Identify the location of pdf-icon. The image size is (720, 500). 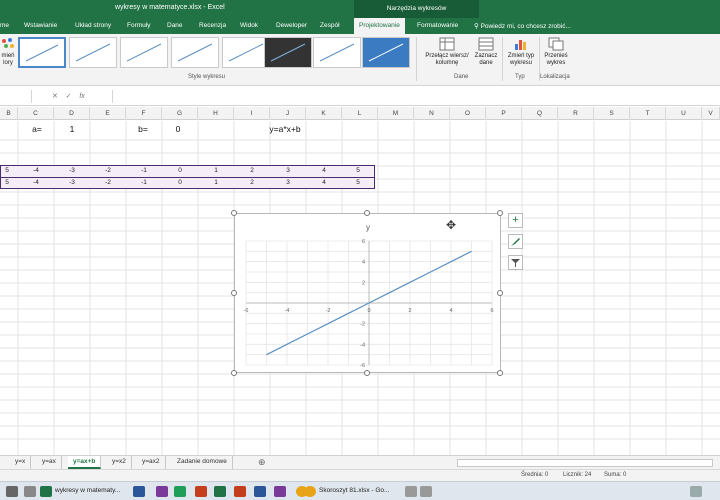
(240, 491).